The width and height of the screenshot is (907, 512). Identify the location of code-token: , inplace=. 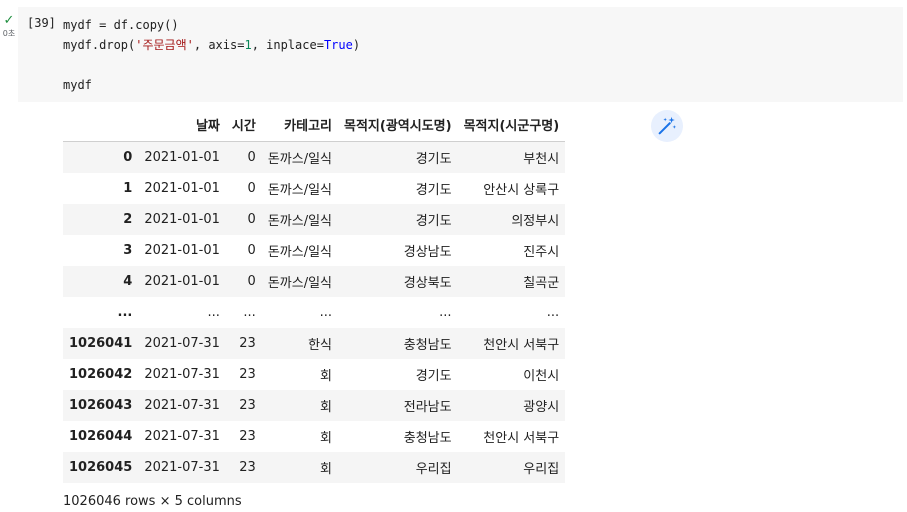
(287, 45).